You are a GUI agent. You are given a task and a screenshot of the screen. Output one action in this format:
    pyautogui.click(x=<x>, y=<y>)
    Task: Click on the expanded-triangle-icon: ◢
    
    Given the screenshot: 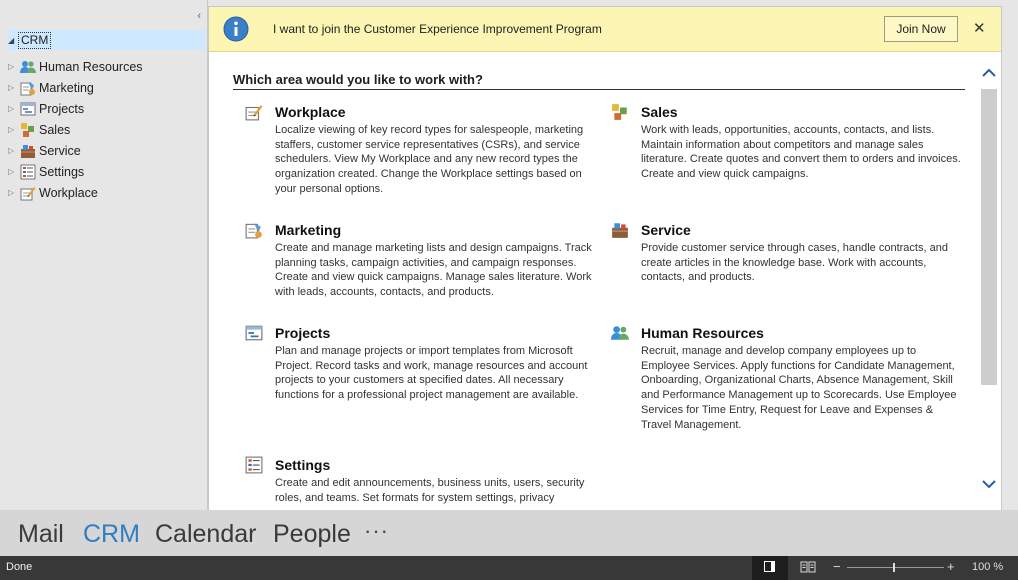 What is the action you would take?
    pyautogui.click(x=13, y=40)
    